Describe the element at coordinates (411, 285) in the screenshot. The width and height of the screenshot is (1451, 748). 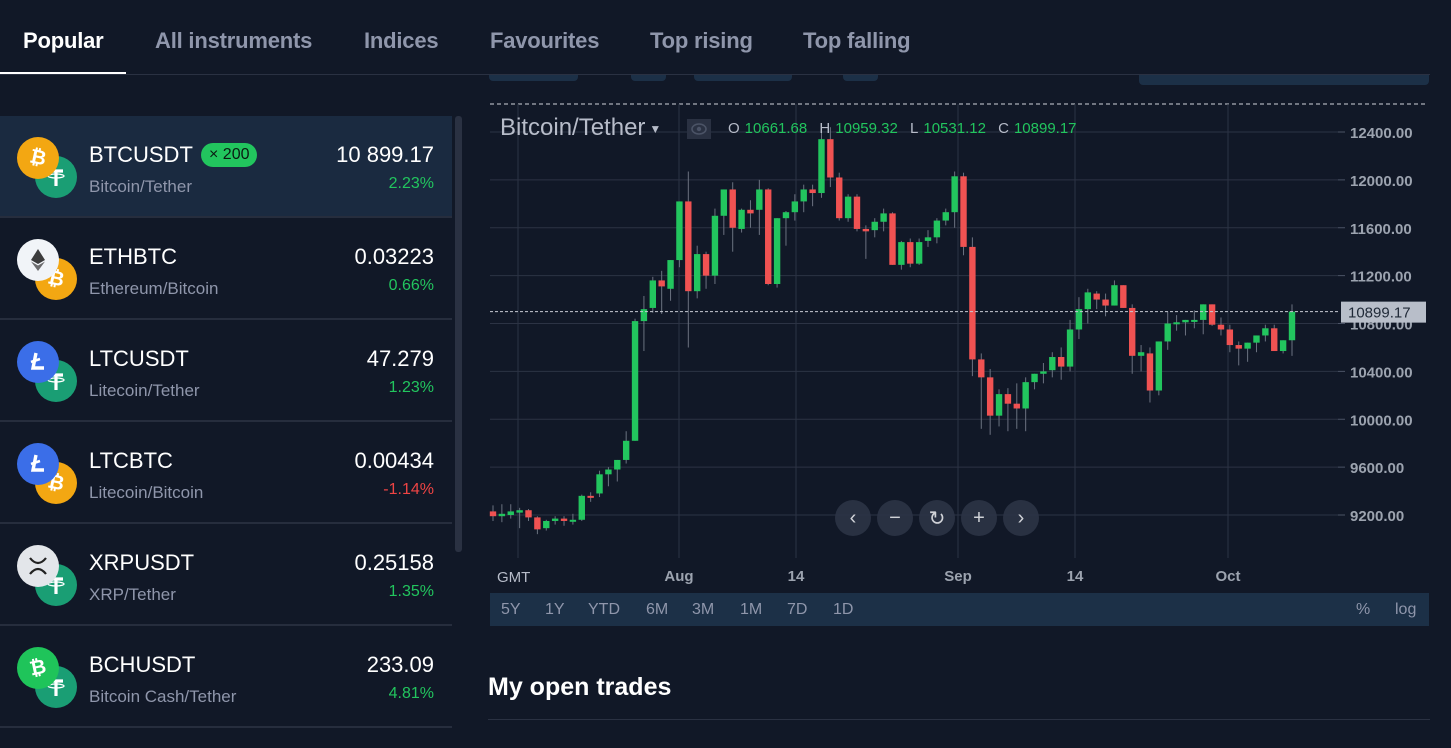
I see `instrument-change: 0.66%` at that location.